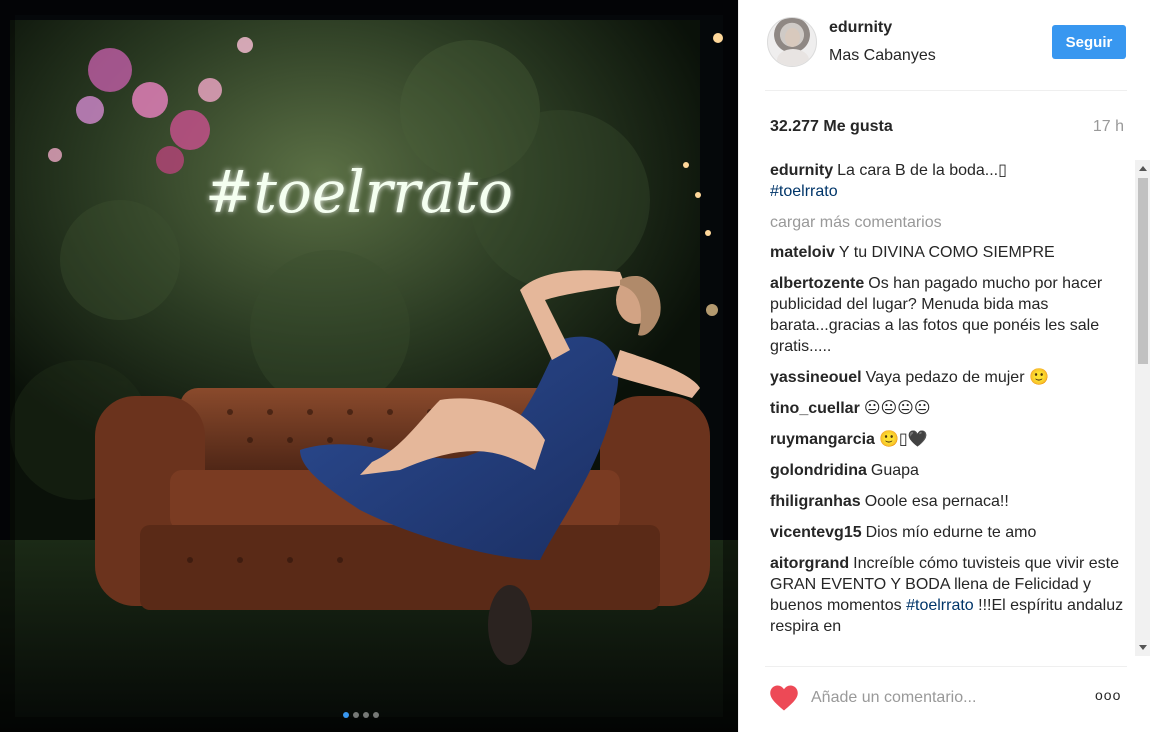 The image size is (1150, 732). Describe the element at coordinates (941, 698) in the screenshot. I see `comment-input` at that location.